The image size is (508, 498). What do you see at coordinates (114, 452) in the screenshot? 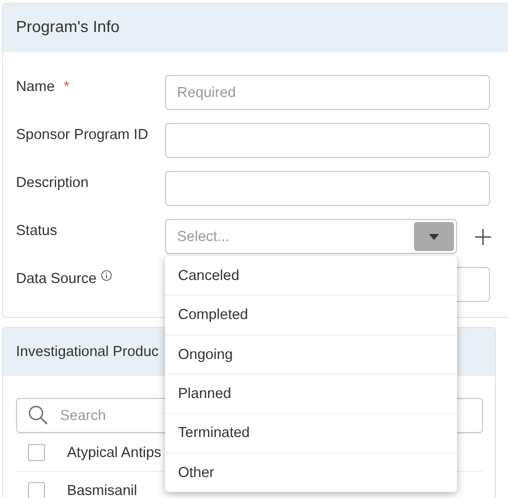
I see `product-name: Atypical Antips` at bounding box center [114, 452].